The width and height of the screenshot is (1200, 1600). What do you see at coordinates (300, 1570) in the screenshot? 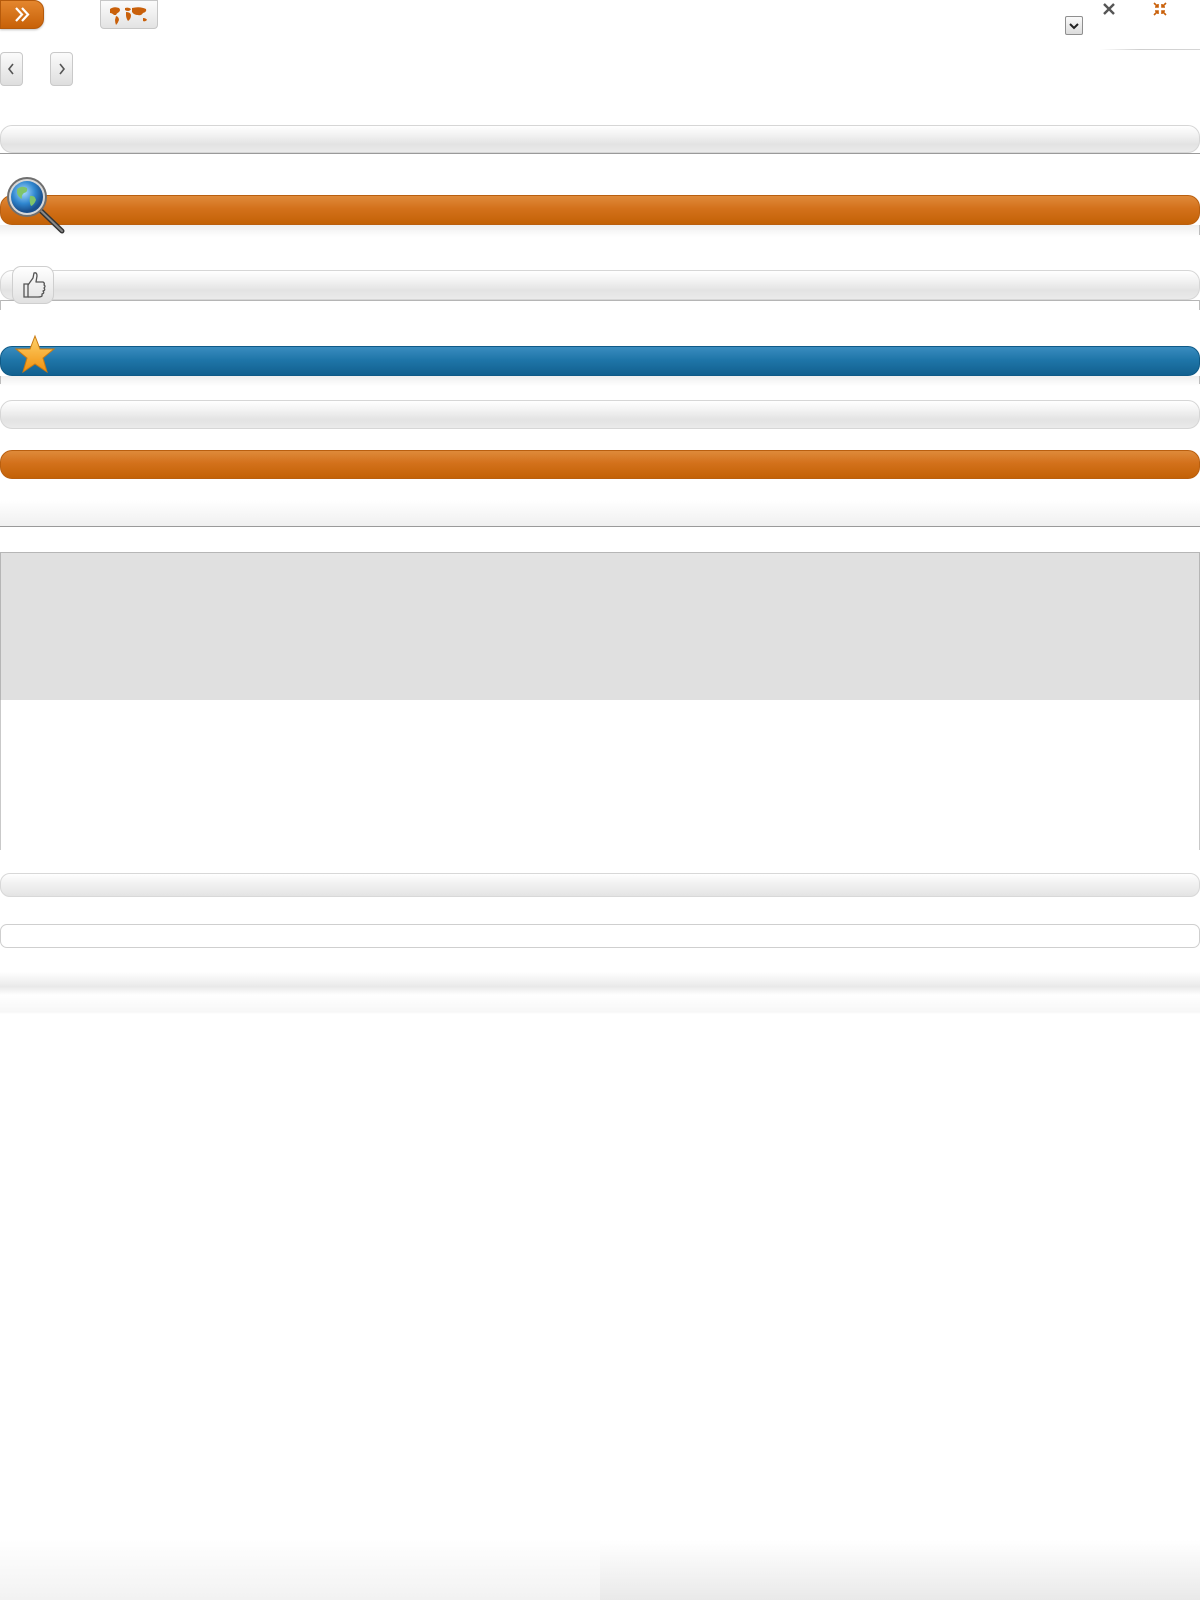
I see `page-bottom-left` at bounding box center [300, 1570].